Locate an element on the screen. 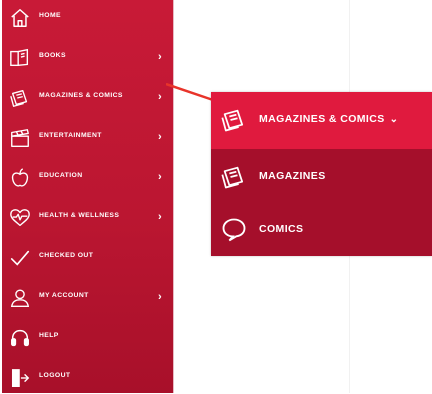  logout-door-icon is located at coordinates (20, 378).